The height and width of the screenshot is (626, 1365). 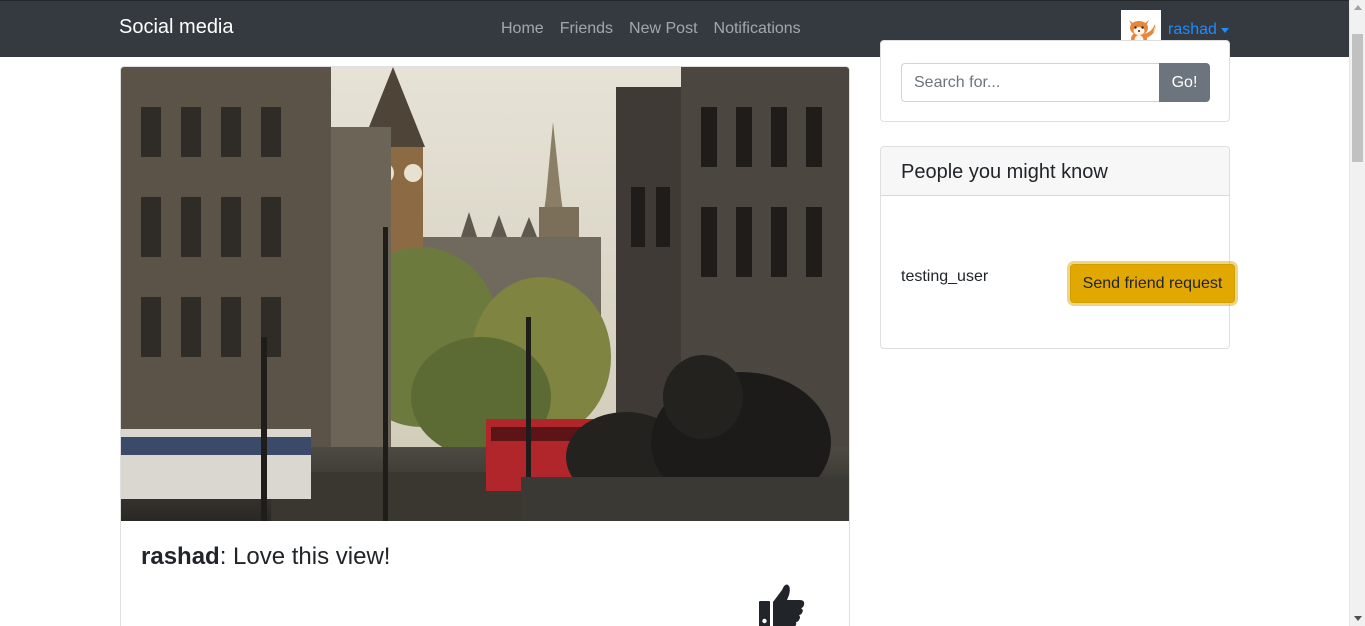 What do you see at coordinates (1152, 283) in the screenshot?
I see `send-friend-request-button: Send friend request` at bounding box center [1152, 283].